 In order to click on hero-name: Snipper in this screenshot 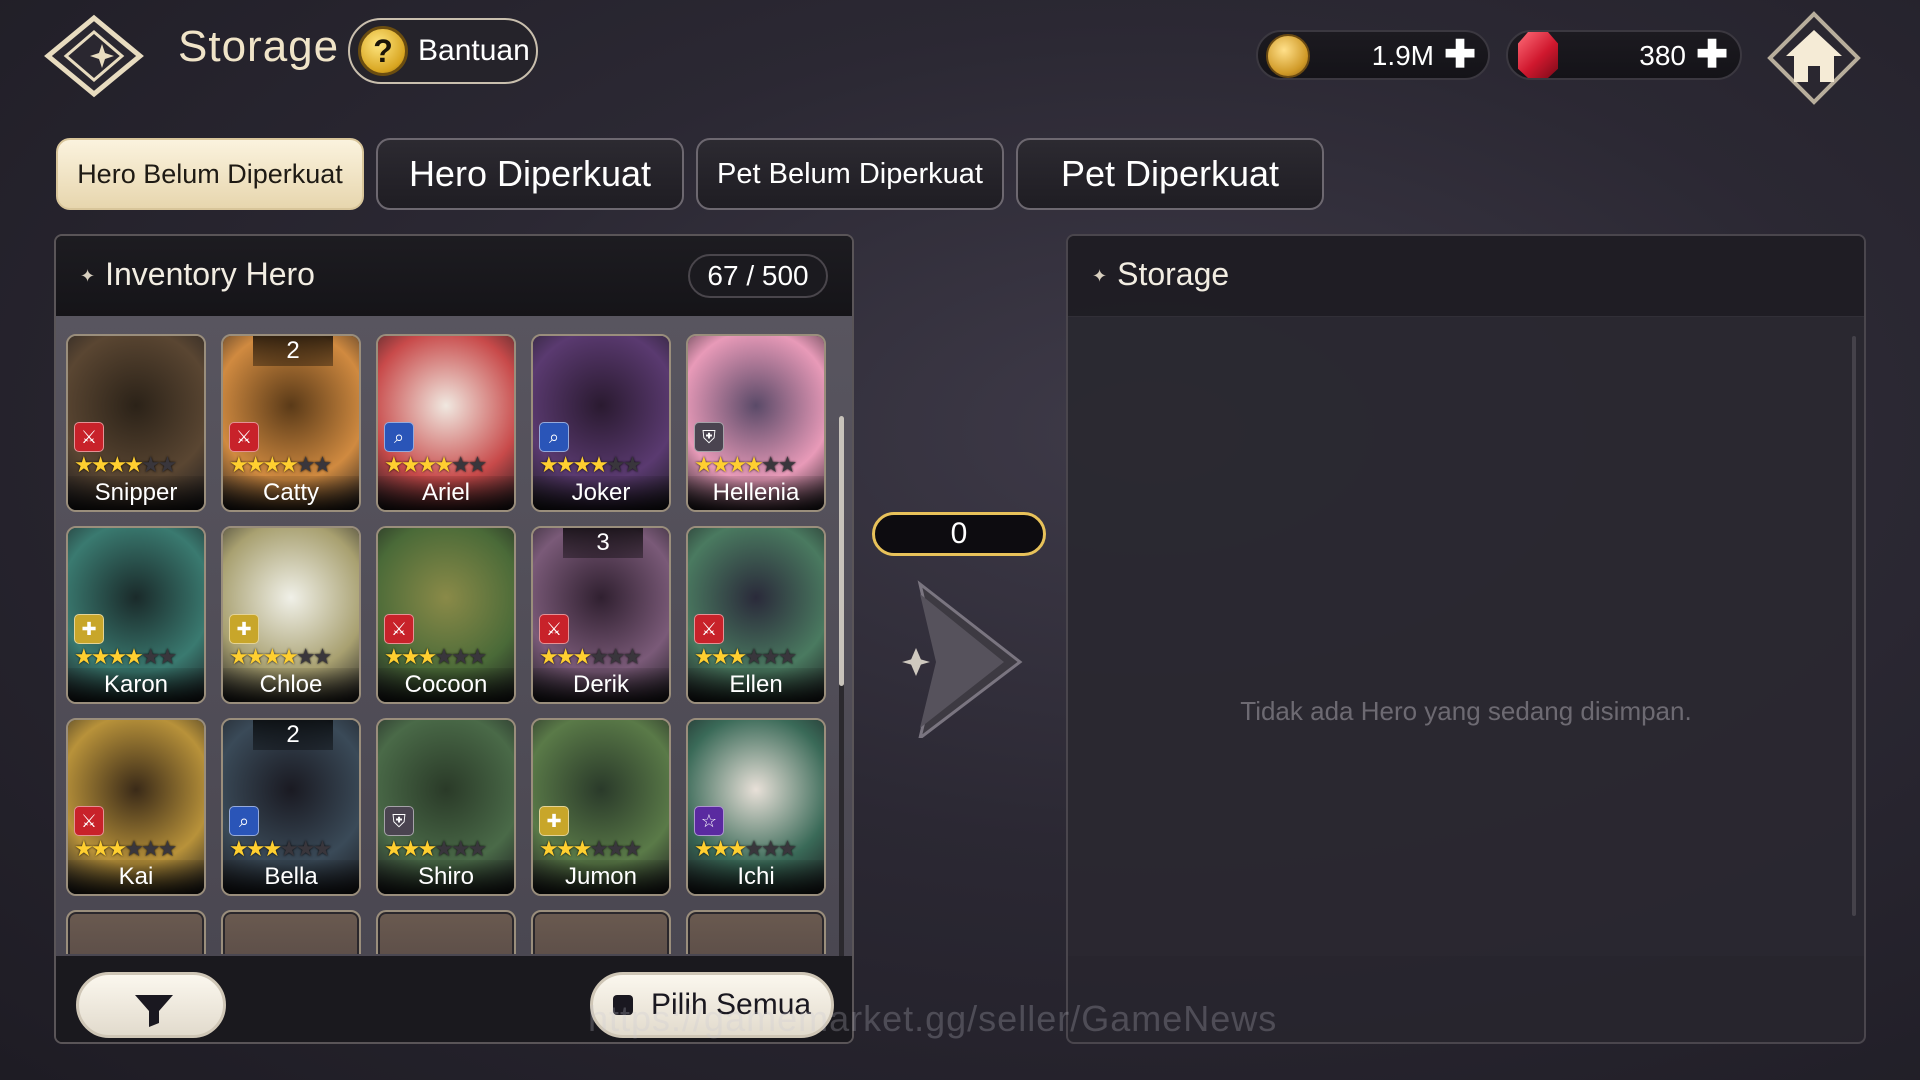, I will do `click(136, 493)`.